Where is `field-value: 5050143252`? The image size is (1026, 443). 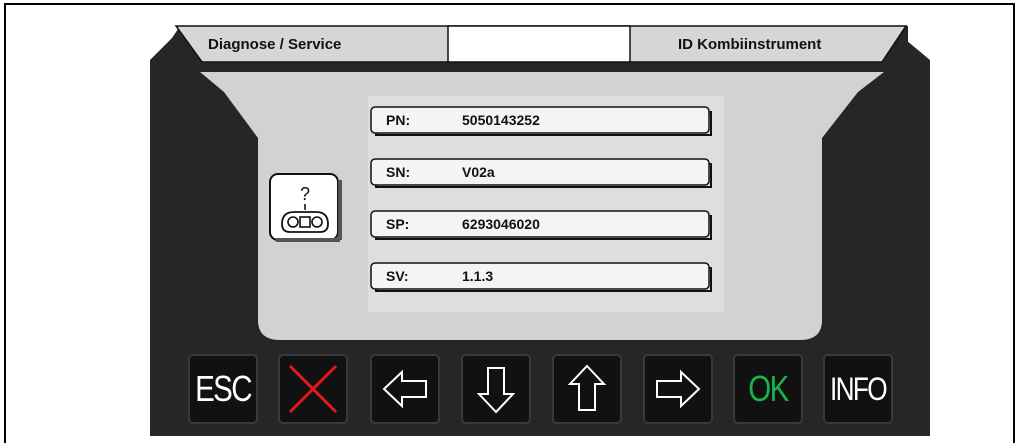
field-value: 5050143252 is located at coordinates (501, 120).